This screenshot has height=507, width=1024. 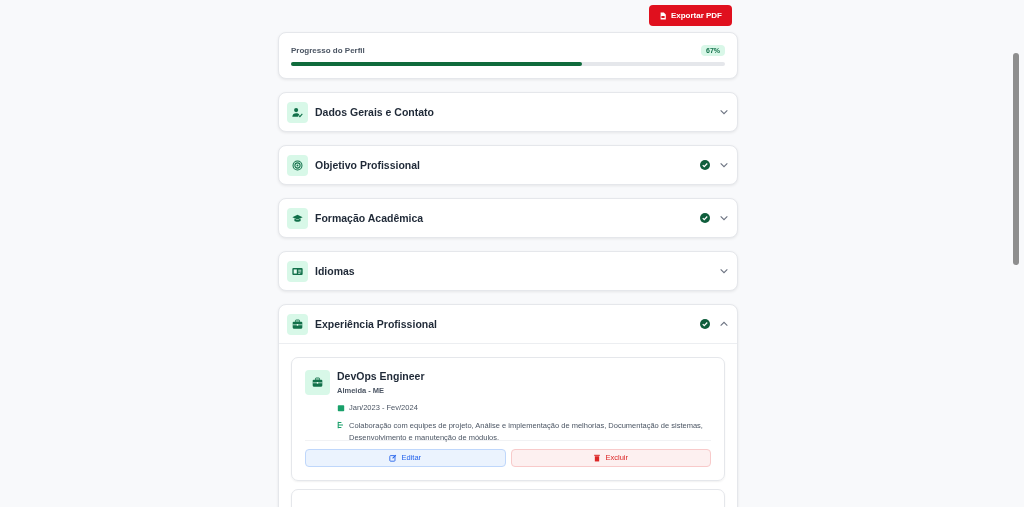 What do you see at coordinates (724, 324) in the screenshot?
I see `chevron-up-icon` at bounding box center [724, 324].